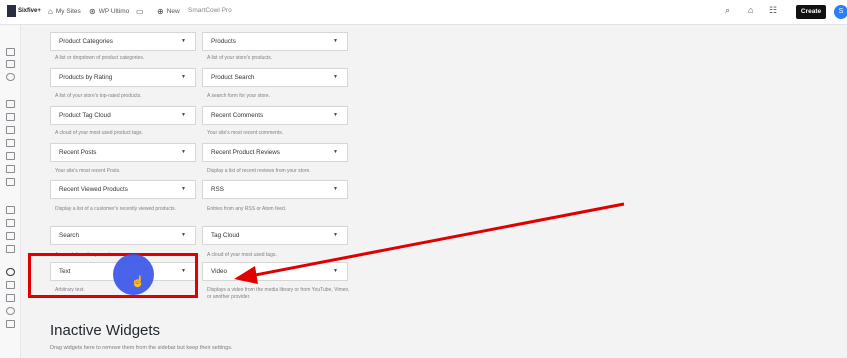 This screenshot has height=358, width=847. I want to click on annotation-arrow, so click(429, 243).